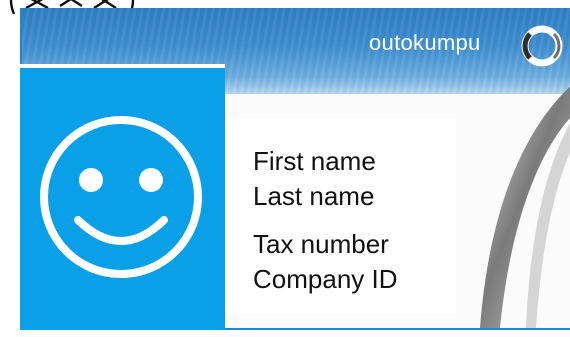 This screenshot has width=570, height=337. What do you see at coordinates (542, 46) in the screenshot?
I see `outokumpu-ring-icon` at bounding box center [542, 46].